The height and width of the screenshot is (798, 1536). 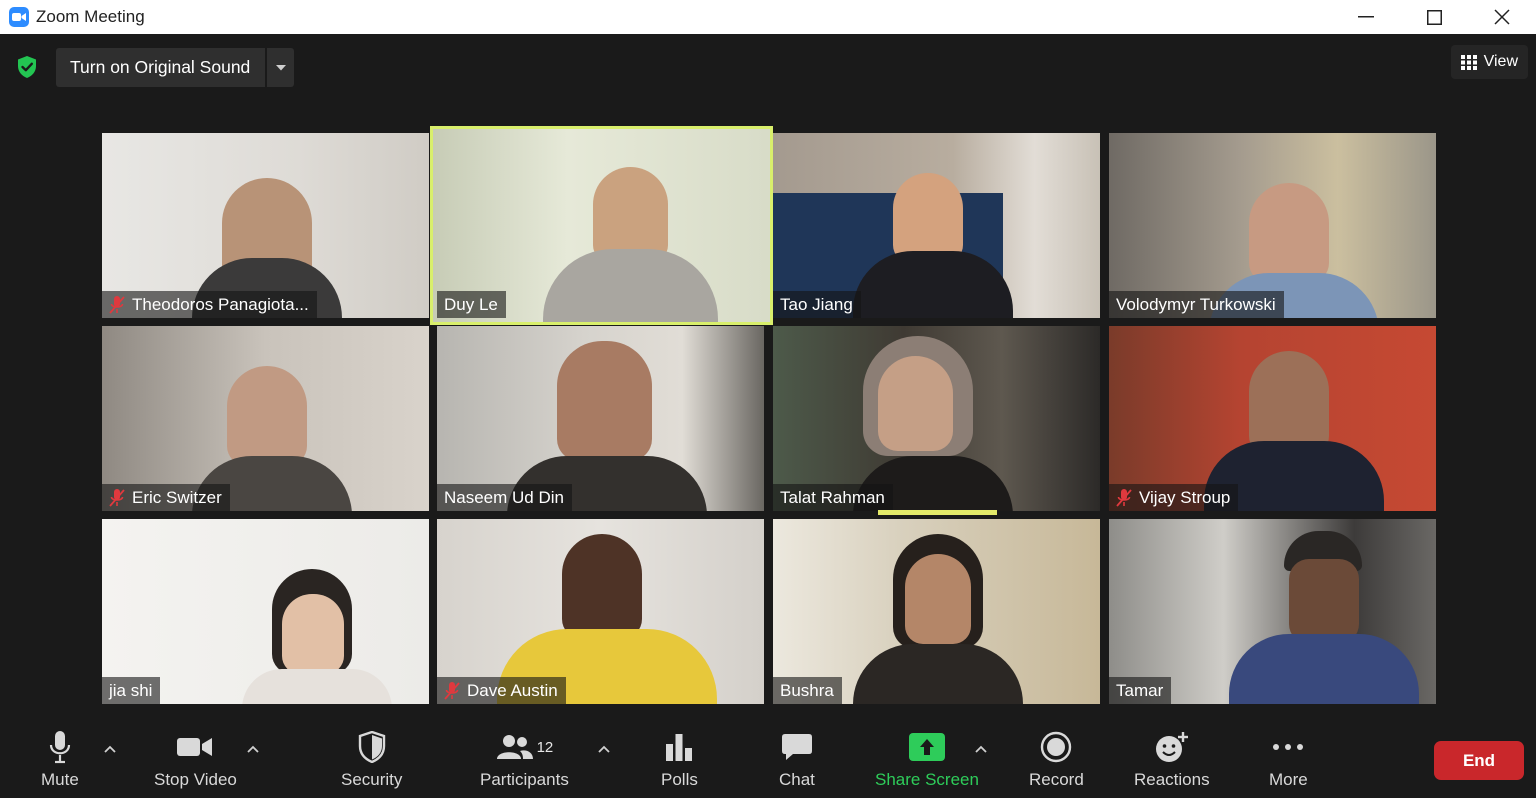 What do you see at coordinates (679, 747) in the screenshot?
I see `polls-bar-chart-icon` at bounding box center [679, 747].